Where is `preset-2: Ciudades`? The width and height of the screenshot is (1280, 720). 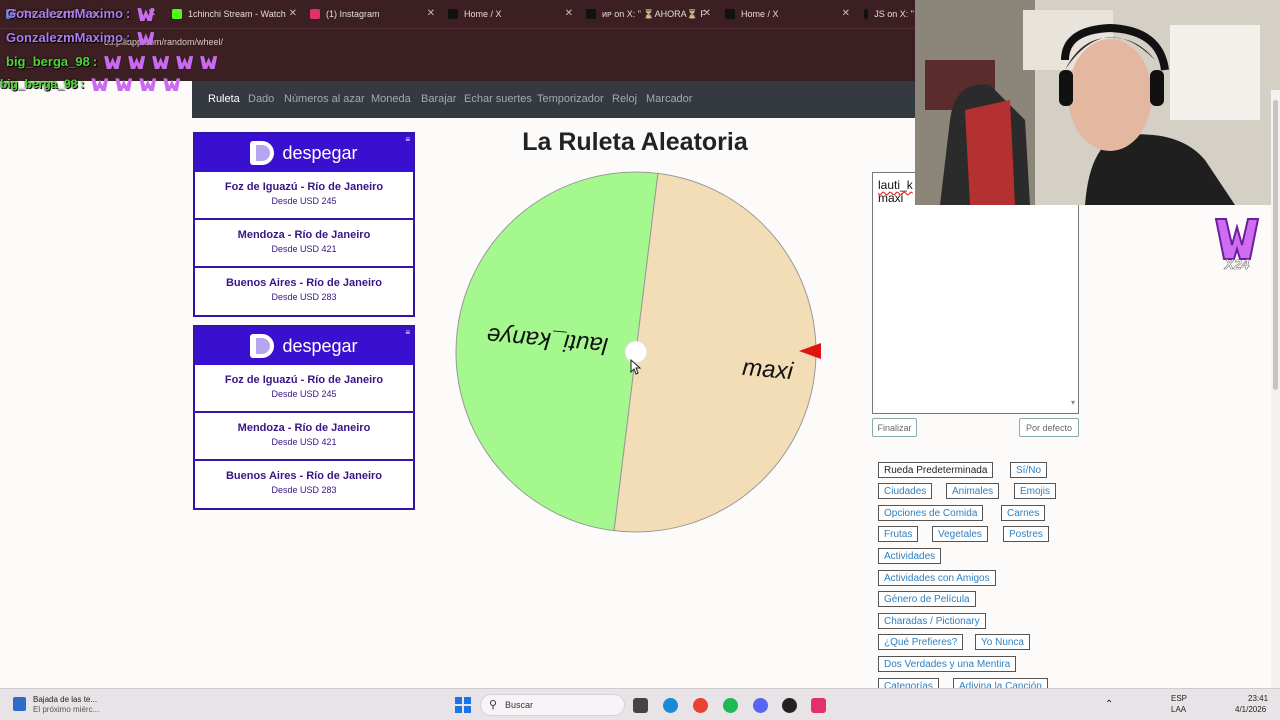
preset-2: Ciudades is located at coordinates (905, 491).